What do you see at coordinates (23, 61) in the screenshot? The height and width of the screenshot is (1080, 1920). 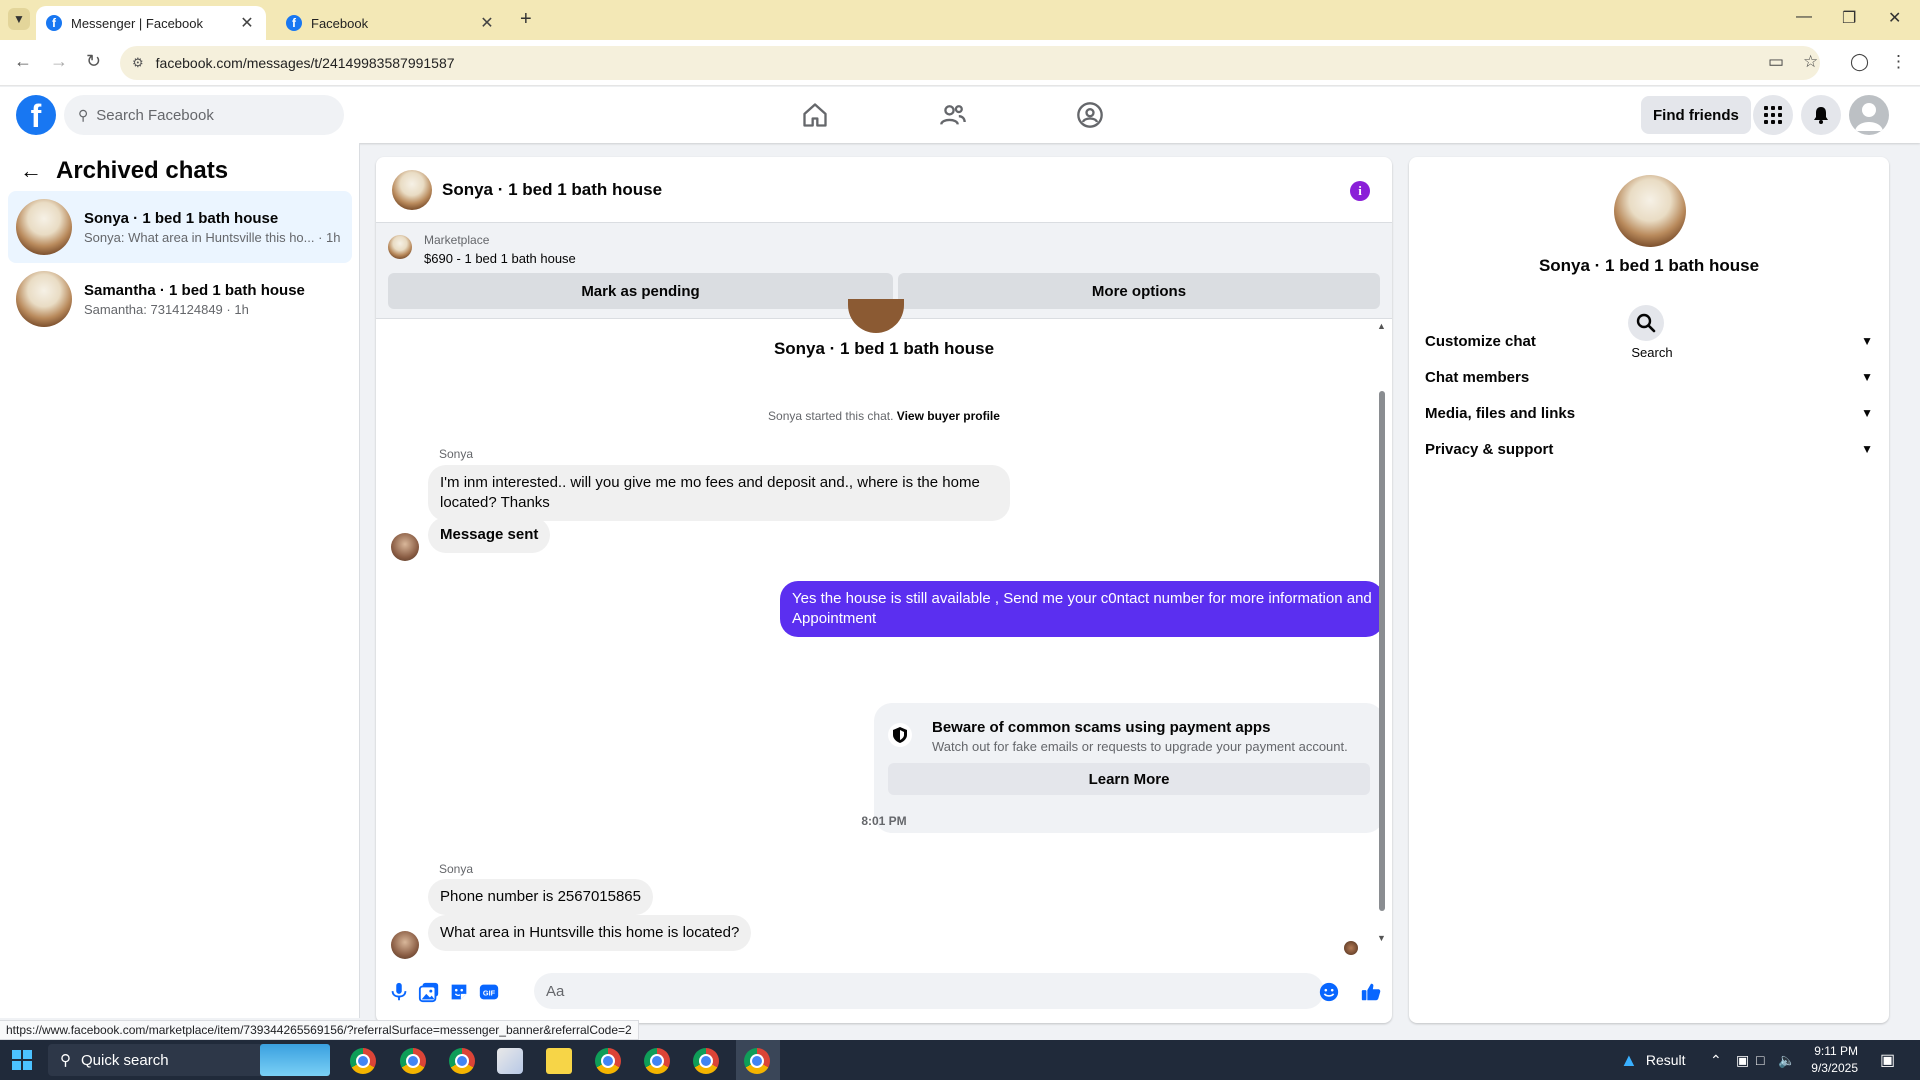 I see `back-icon: ←` at bounding box center [23, 61].